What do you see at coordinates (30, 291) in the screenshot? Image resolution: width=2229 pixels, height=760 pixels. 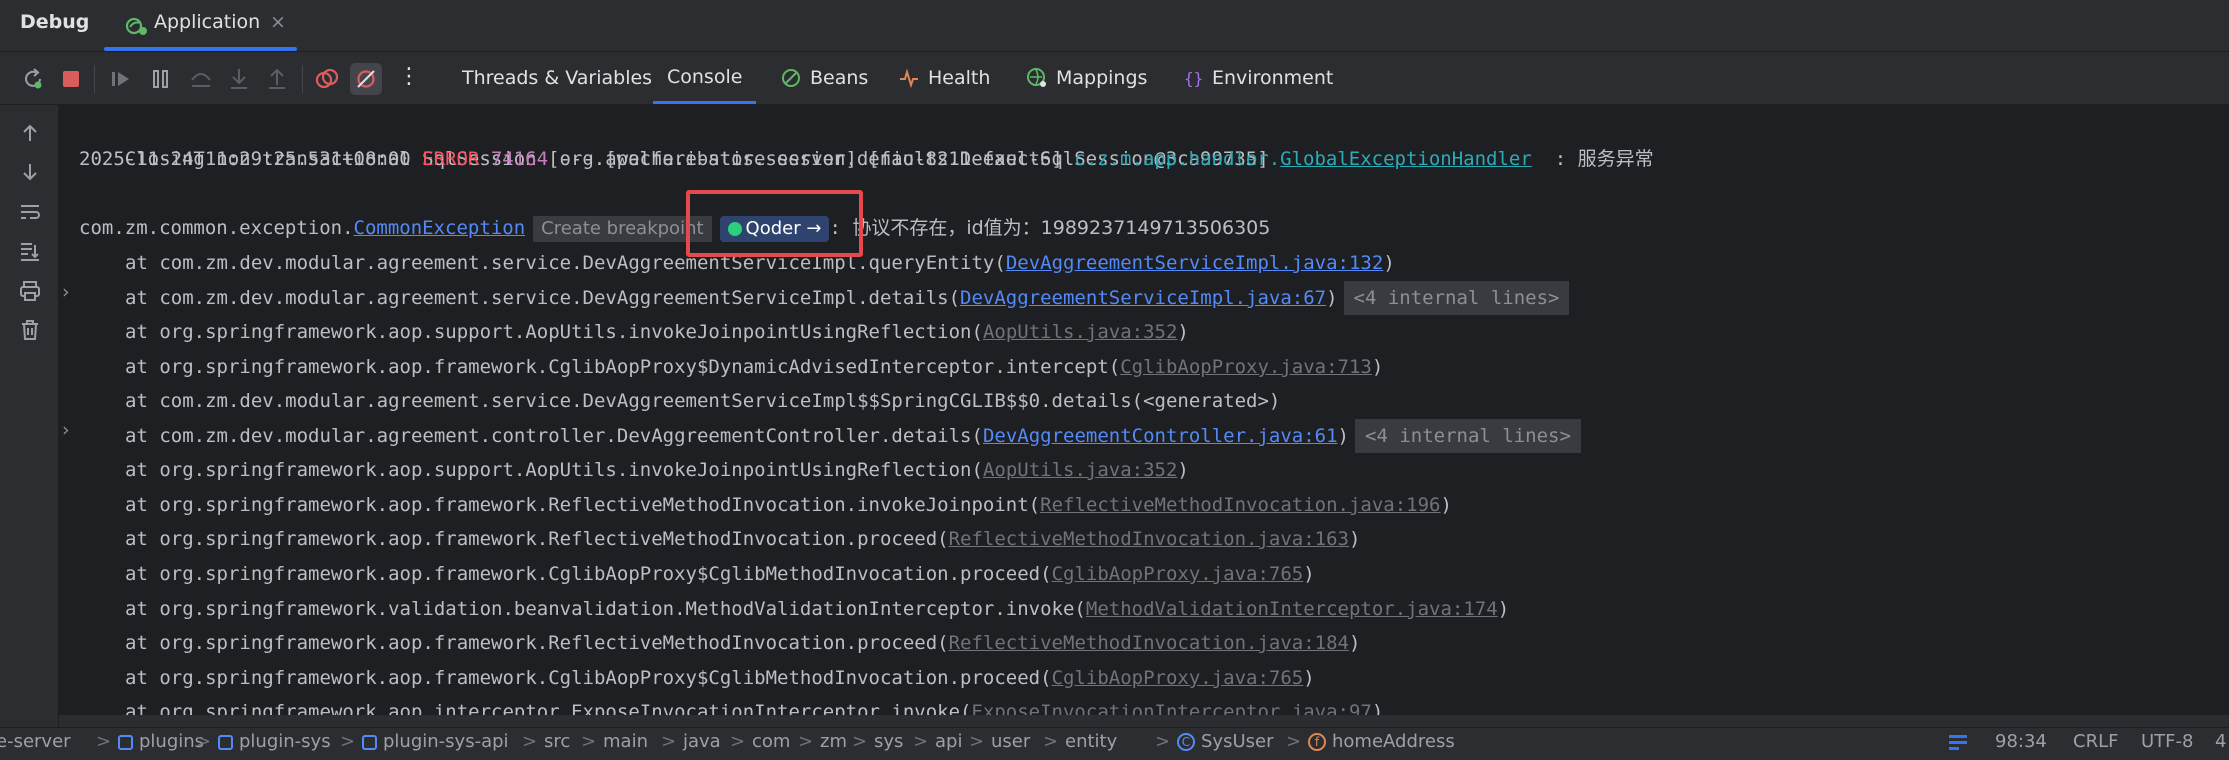 I see `print-icon` at bounding box center [30, 291].